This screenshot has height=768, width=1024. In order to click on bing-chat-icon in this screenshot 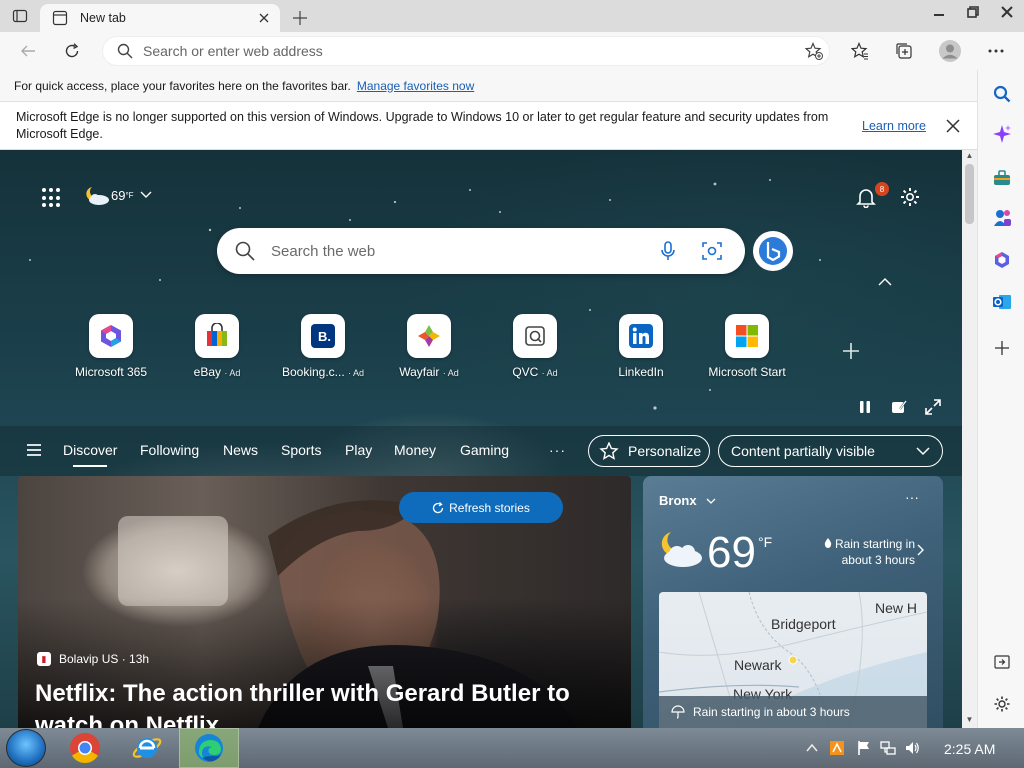, I will do `click(773, 251)`.